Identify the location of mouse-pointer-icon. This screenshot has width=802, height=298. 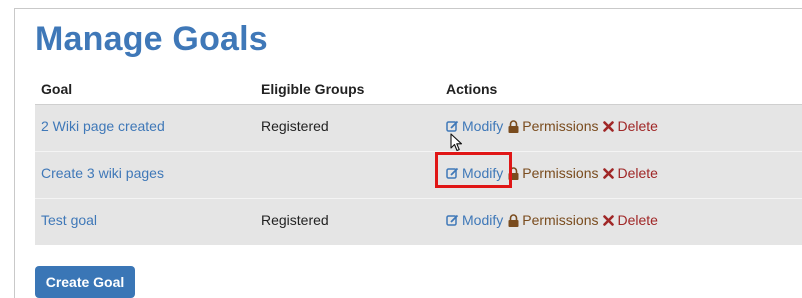
(456, 142).